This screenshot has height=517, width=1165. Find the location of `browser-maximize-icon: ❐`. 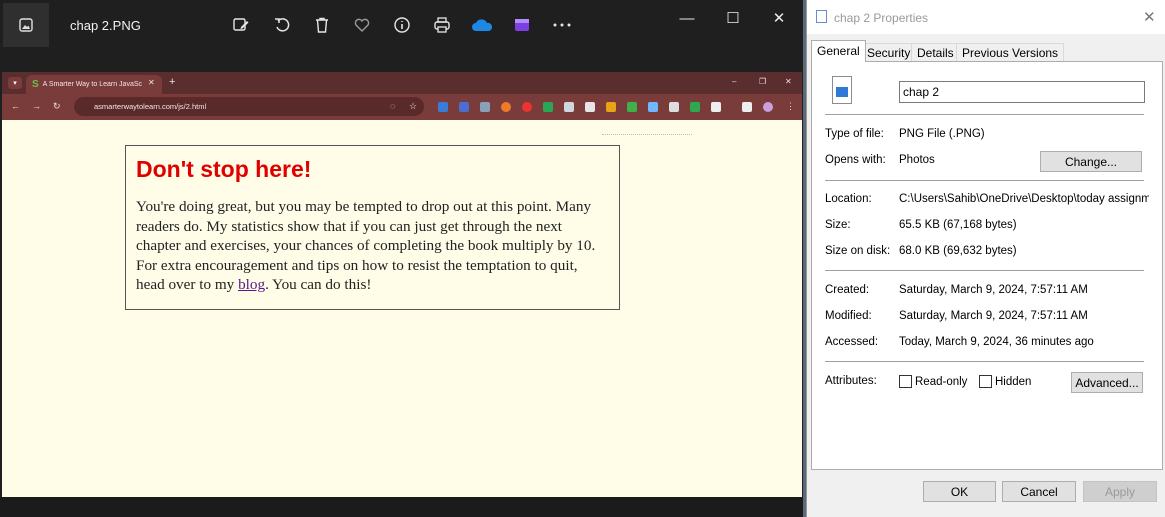

browser-maximize-icon: ❐ is located at coordinates (763, 81).